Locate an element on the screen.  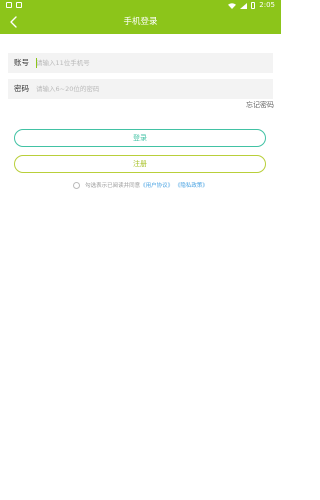
text-cursor is located at coordinates (36, 63).